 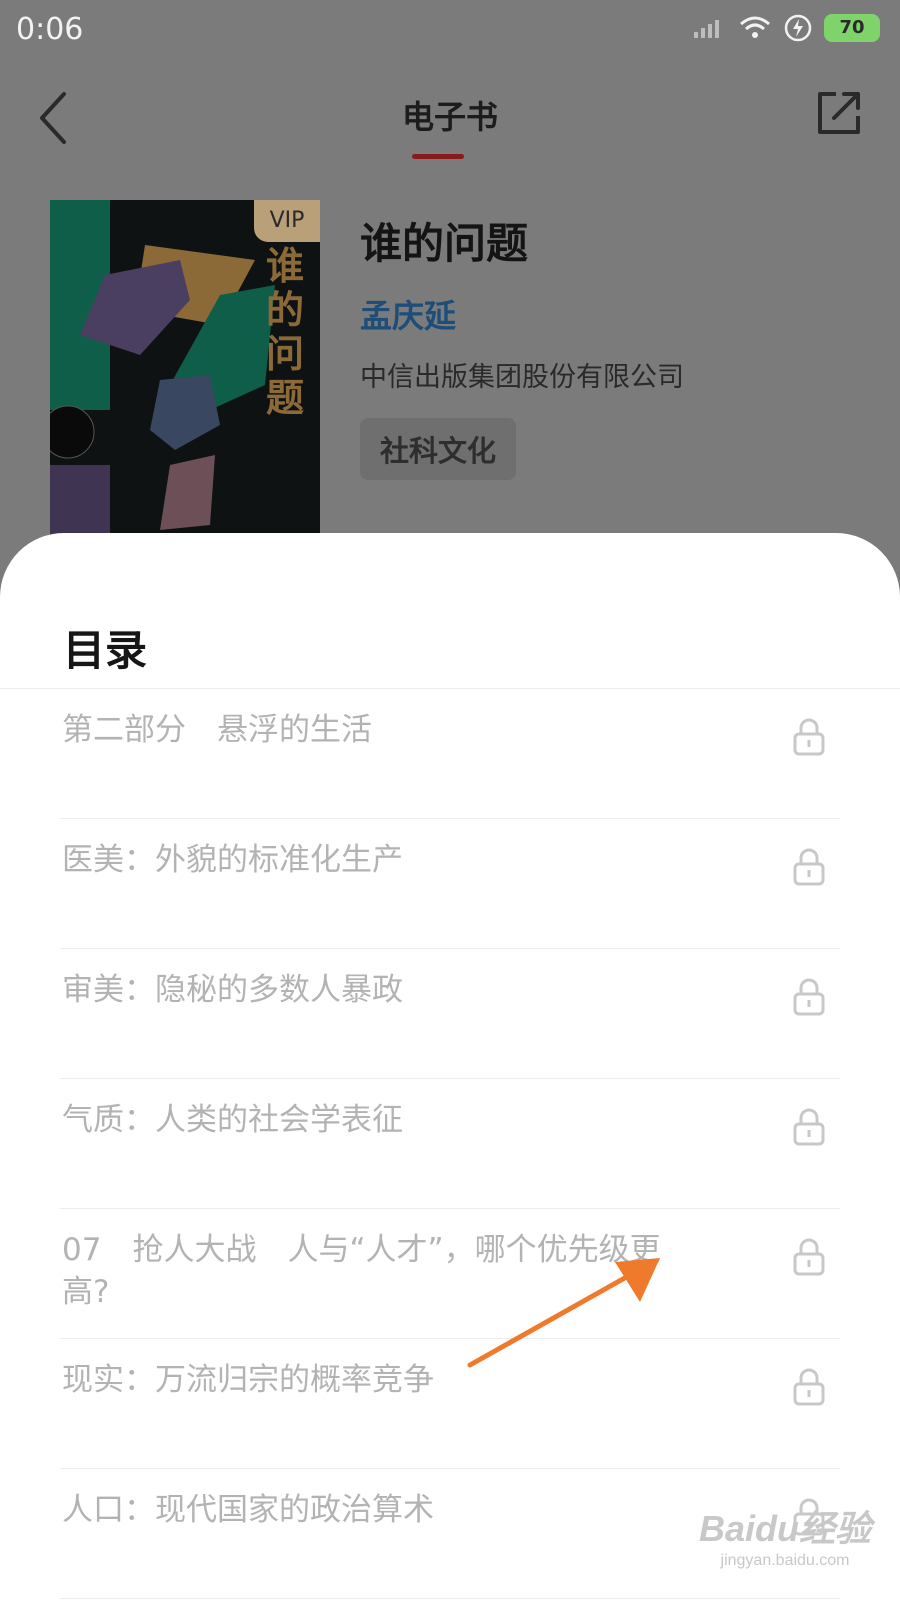 I want to click on title-underline, so click(x=438, y=156).